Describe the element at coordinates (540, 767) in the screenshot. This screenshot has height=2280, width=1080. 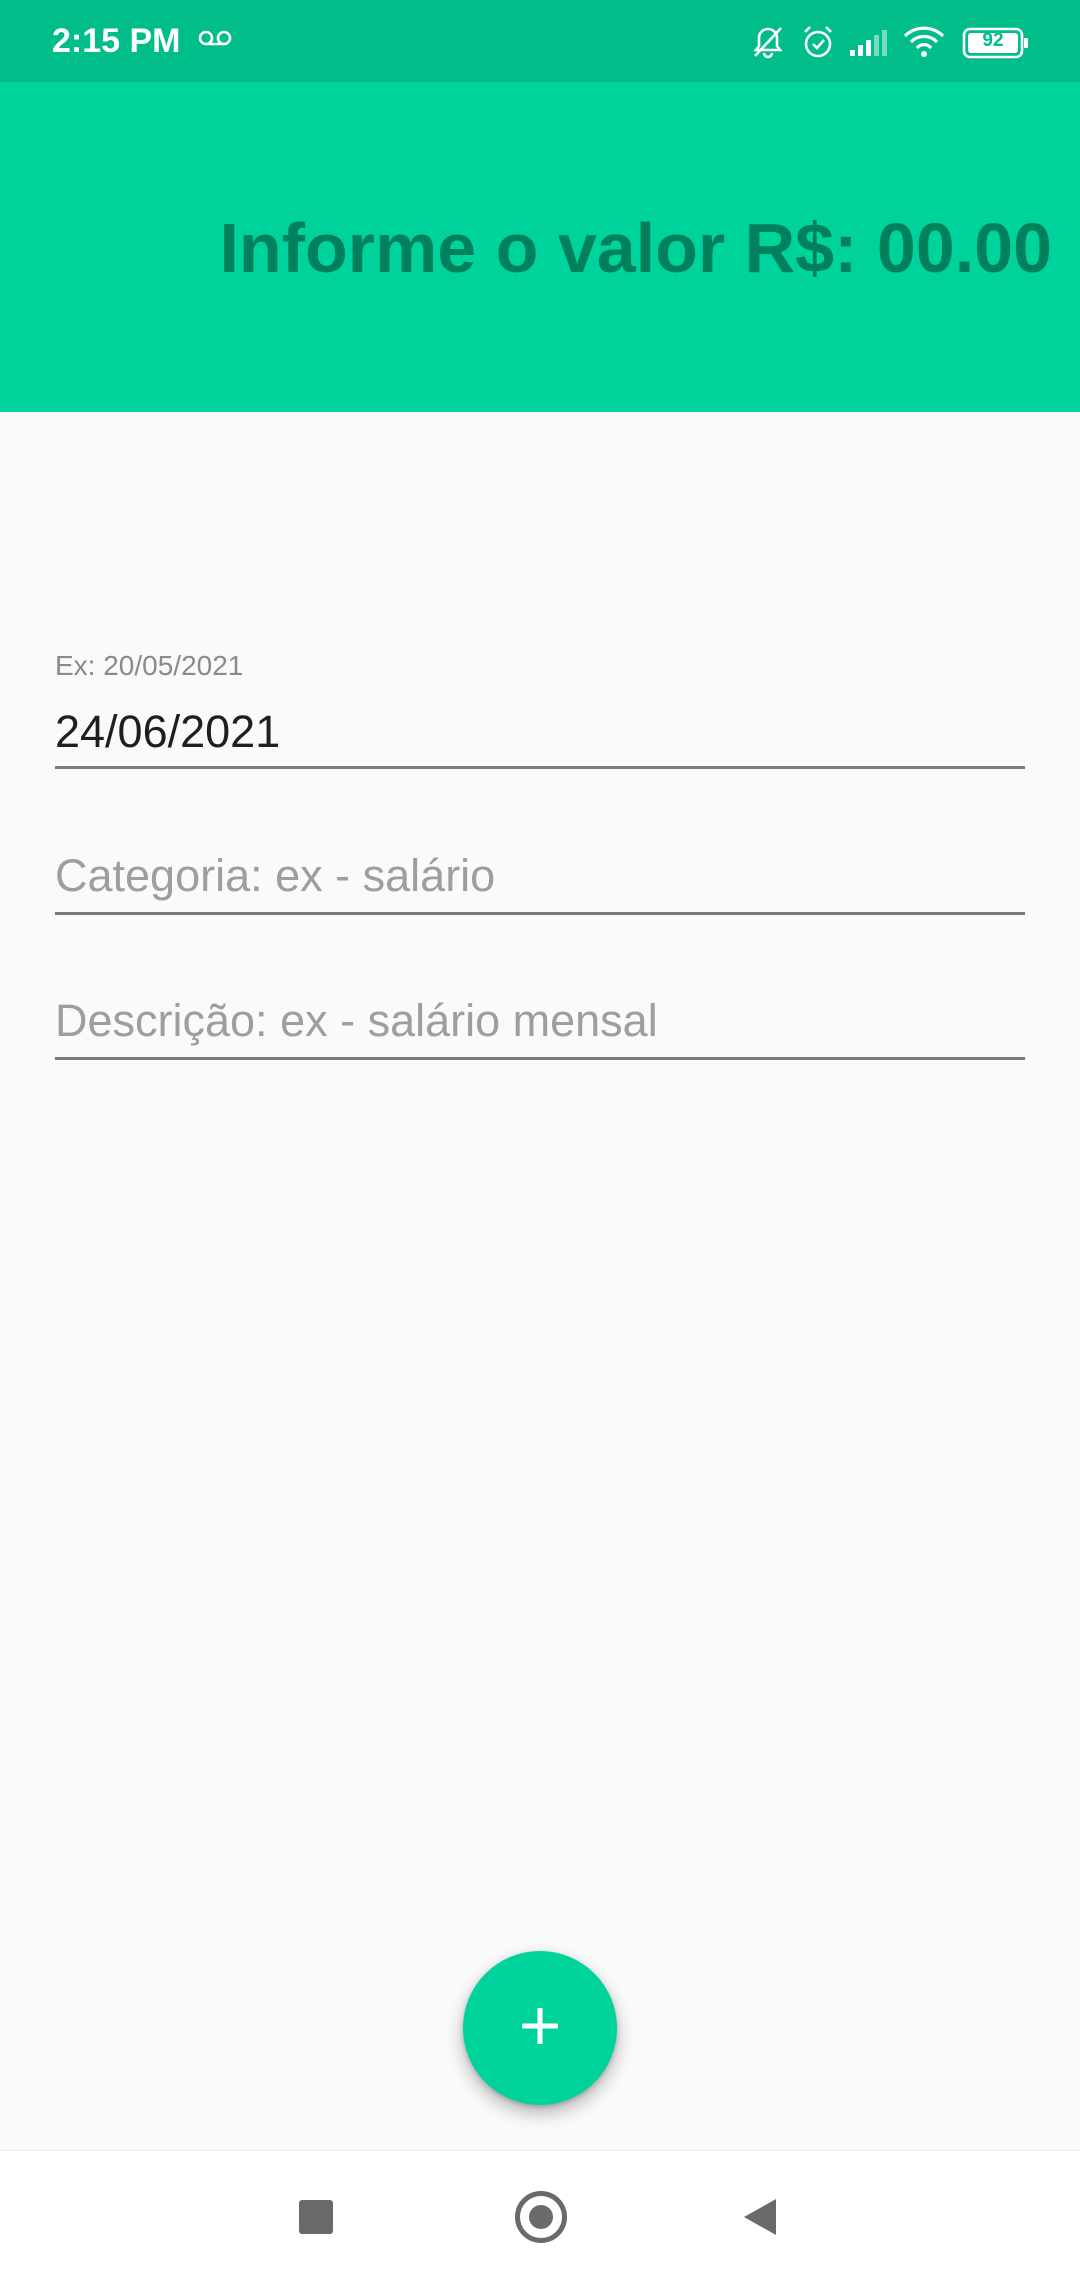
I see `date-underline` at that location.